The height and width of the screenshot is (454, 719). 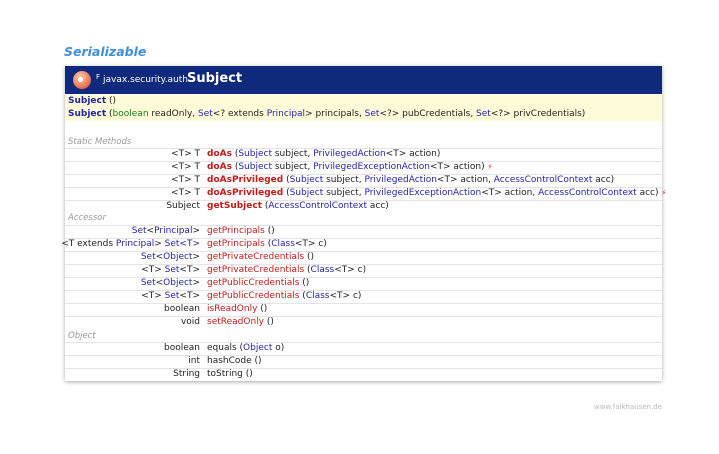 What do you see at coordinates (105, 51) in the screenshot?
I see `interface-label: Serializable` at bounding box center [105, 51].